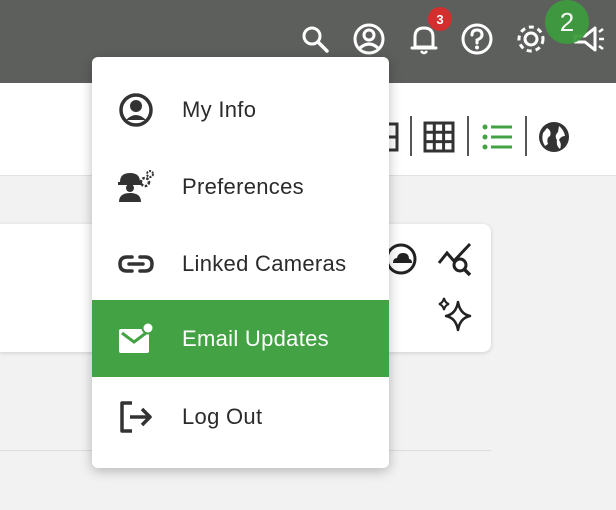 This screenshot has width=616, height=510. What do you see at coordinates (222, 416) in the screenshot?
I see `menu-item-label: Log Out` at bounding box center [222, 416].